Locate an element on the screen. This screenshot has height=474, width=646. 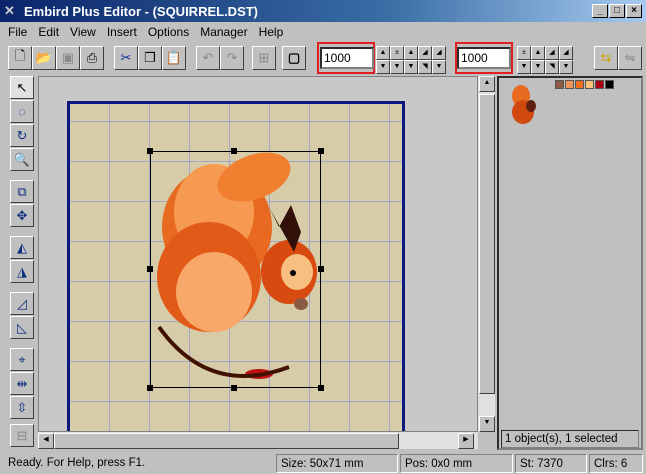
scroll-right-icon: ▶ is located at coordinates (466, 441).